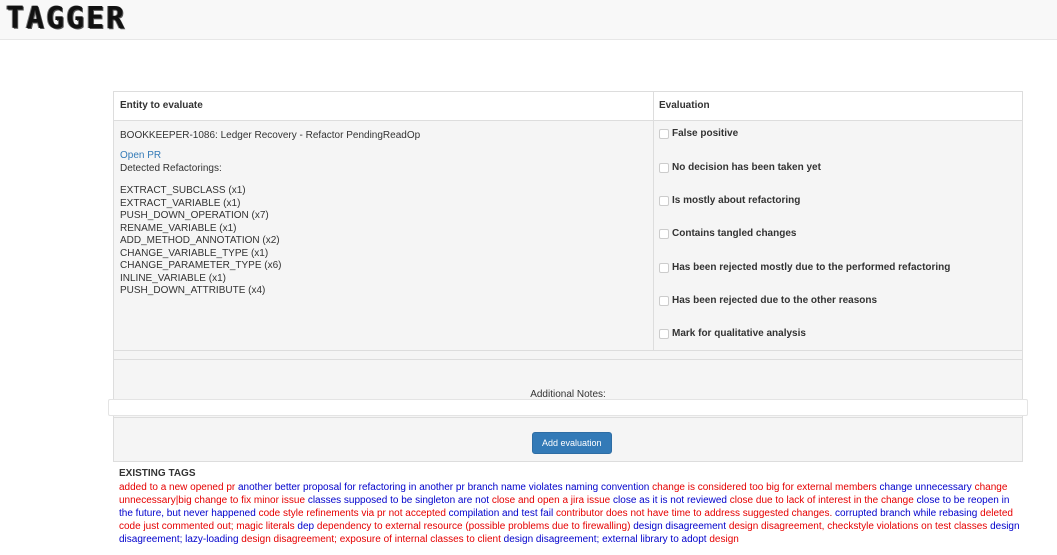  Describe the element at coordinates (178, 228) in the screenshot. I see `refactoring-item: RENAME_VARIABLE (x1)` at that location.